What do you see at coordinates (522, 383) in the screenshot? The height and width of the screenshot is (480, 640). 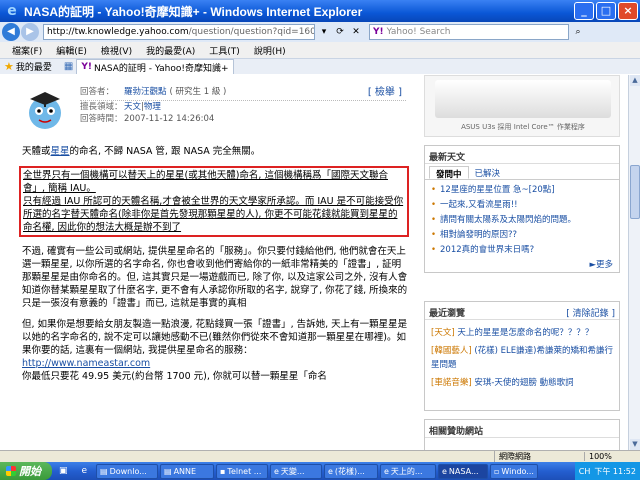 I see `list-item: [車諾音樂] 安琪-天使的翅膀 動態歌詞` at bounding box center [522, 383].